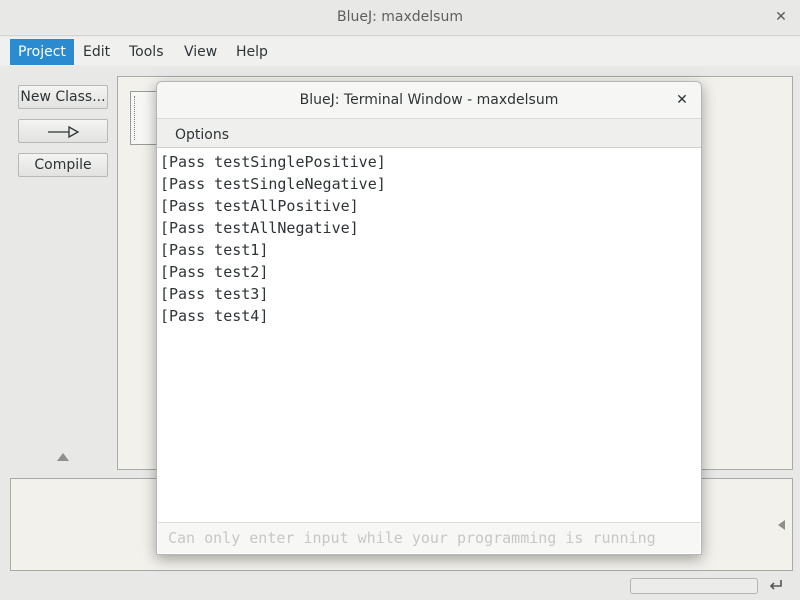  I want to click on uses-arrow-icon, so click(64, 132).